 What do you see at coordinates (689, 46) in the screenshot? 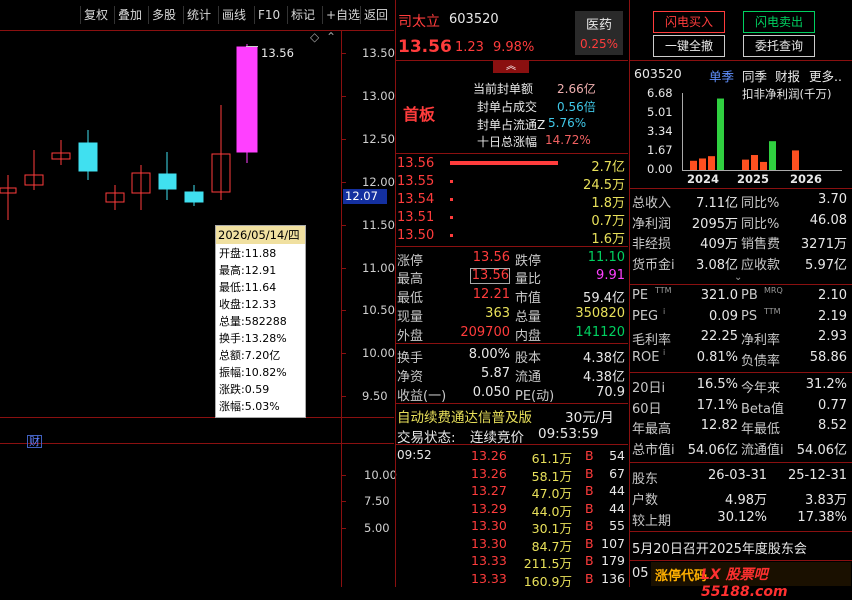
I see `cancel-all-button: 一键全撤` at bounding box center [689, 46].